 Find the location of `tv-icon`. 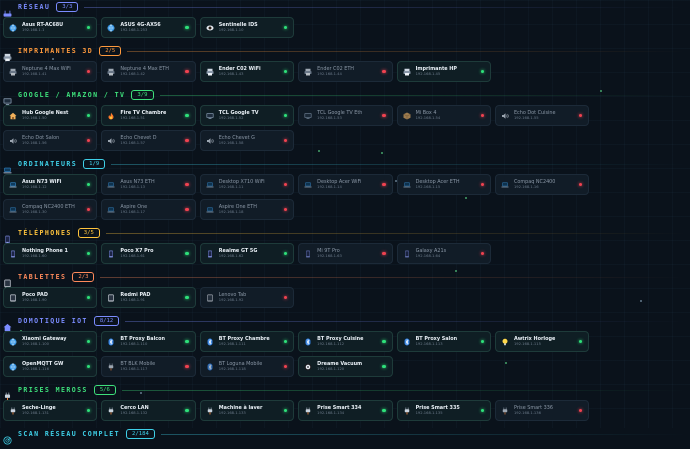

tv-icon is located at coordinates (308, 116).